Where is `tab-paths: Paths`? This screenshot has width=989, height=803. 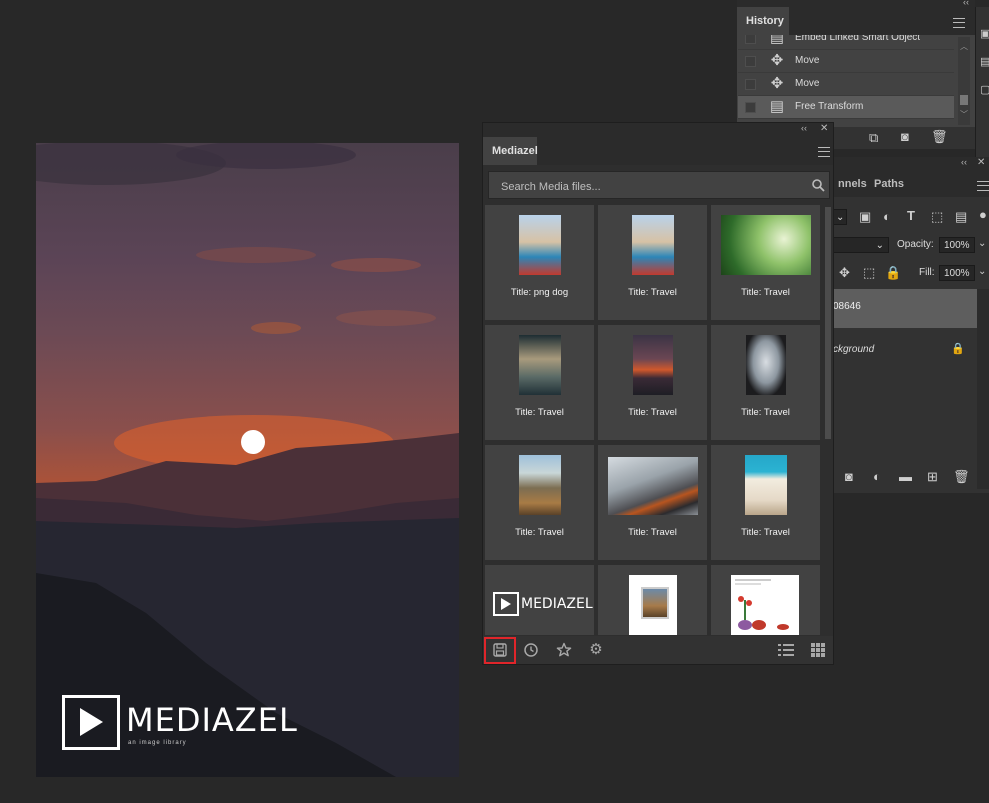
tab-paths: Paths is located at coordinates (889, 184).